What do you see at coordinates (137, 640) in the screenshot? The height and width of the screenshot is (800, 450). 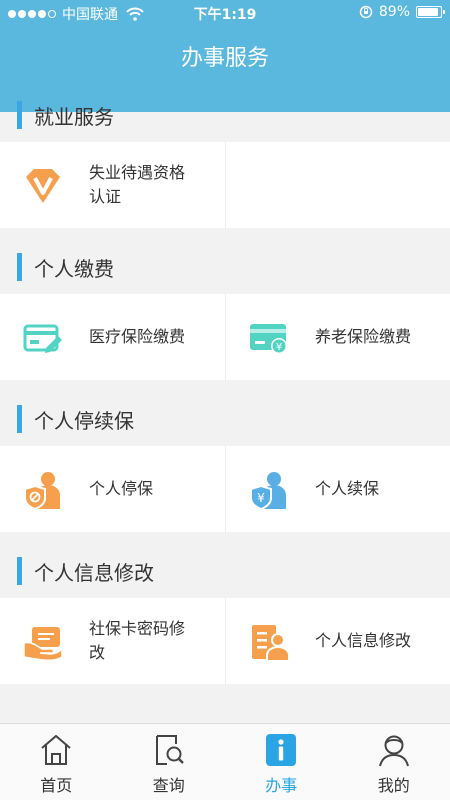 I see `service-label: 社保卡密码修改` at bounding box center [137, 640].